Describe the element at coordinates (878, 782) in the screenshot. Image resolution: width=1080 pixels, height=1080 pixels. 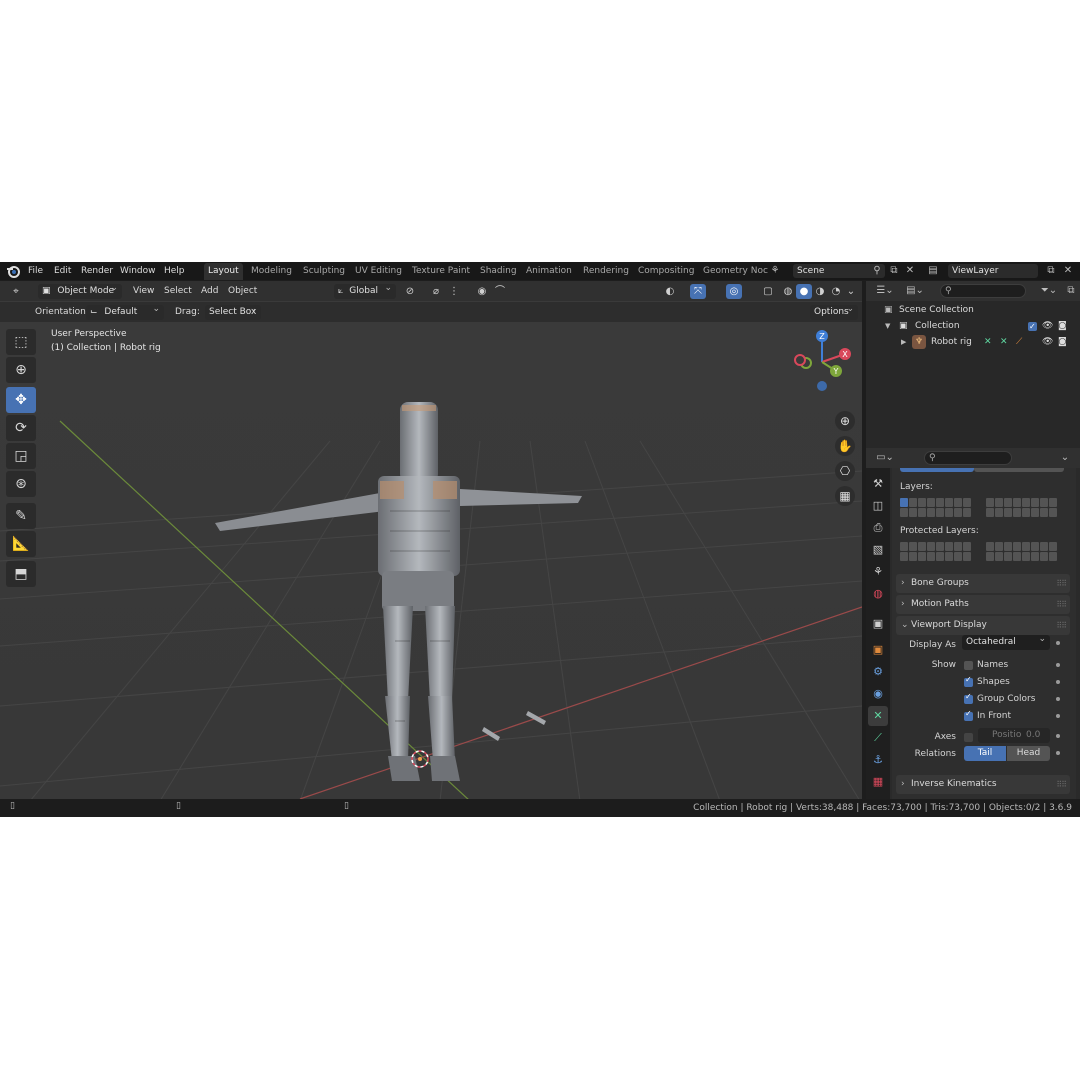
I see `tab-texture-icon: ▦` at that location.